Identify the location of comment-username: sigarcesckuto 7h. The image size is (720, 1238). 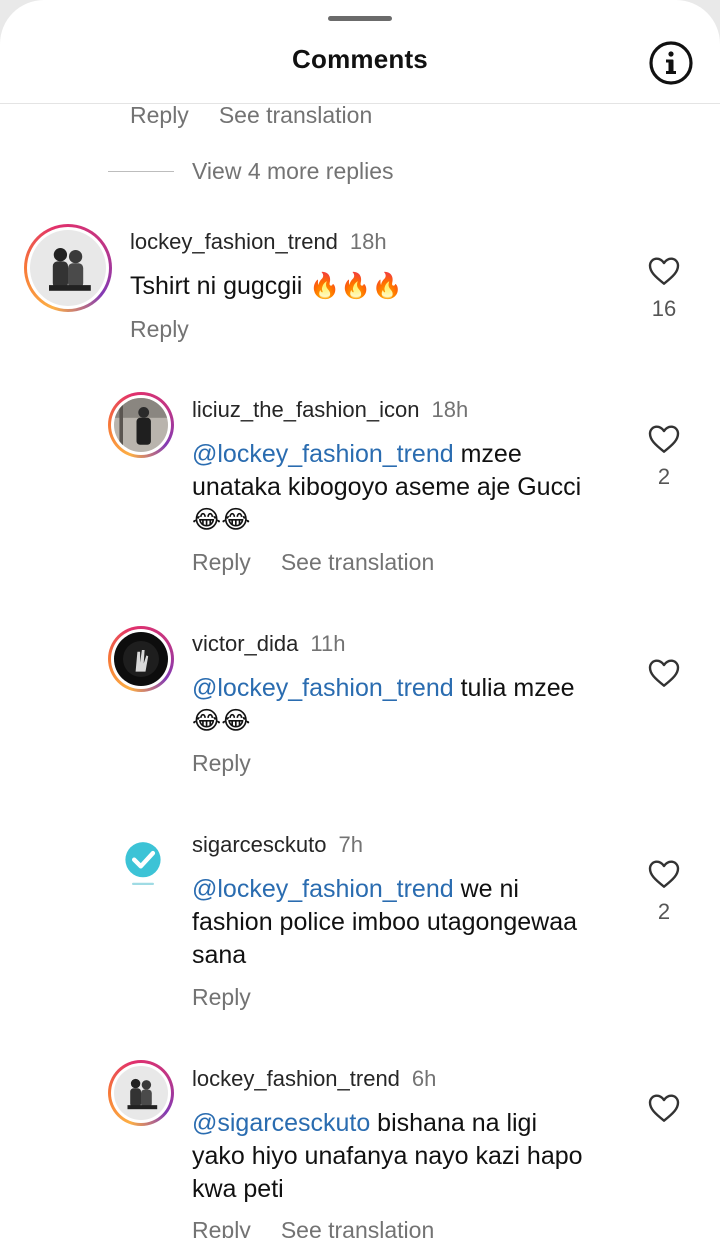
(277, 845).